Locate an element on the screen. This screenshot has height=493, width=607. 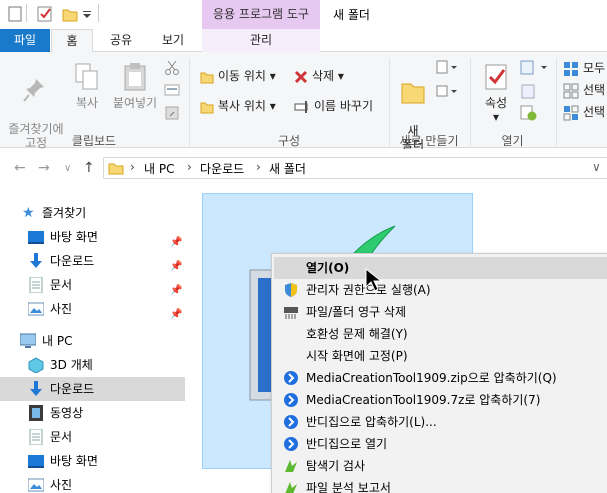
menu-item-label: 시작 화면에 고정(P) is located at coordinates (357, 356).